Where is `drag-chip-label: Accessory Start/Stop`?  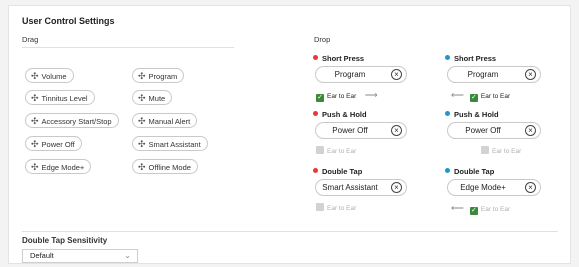 drag-chip-label: Accessory Start/Stop is located at coordinates (76, 121).